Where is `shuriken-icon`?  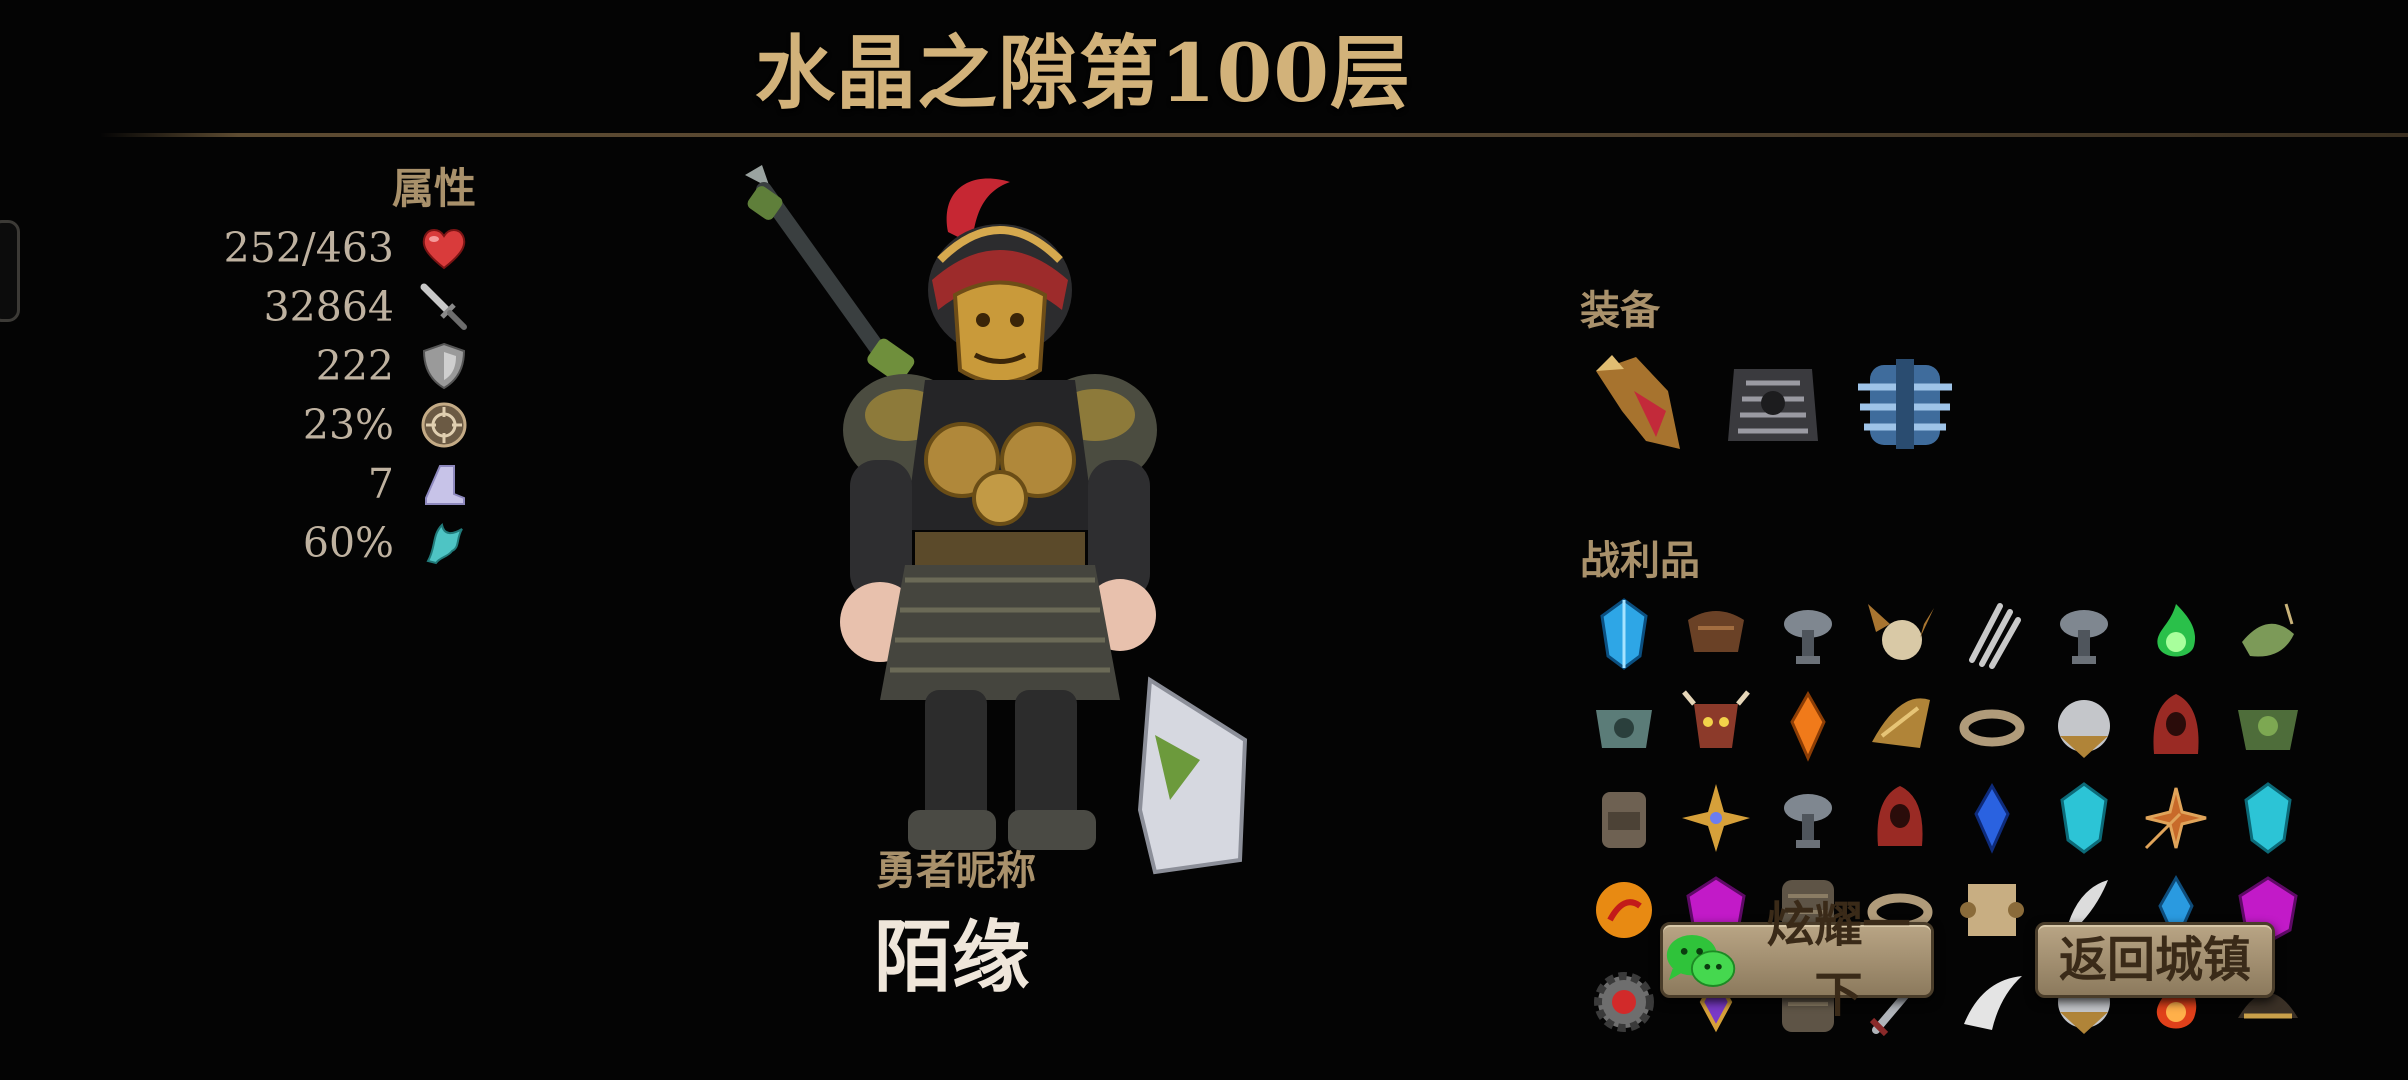 shuriken-icon is located at coordinates (1716, 818).